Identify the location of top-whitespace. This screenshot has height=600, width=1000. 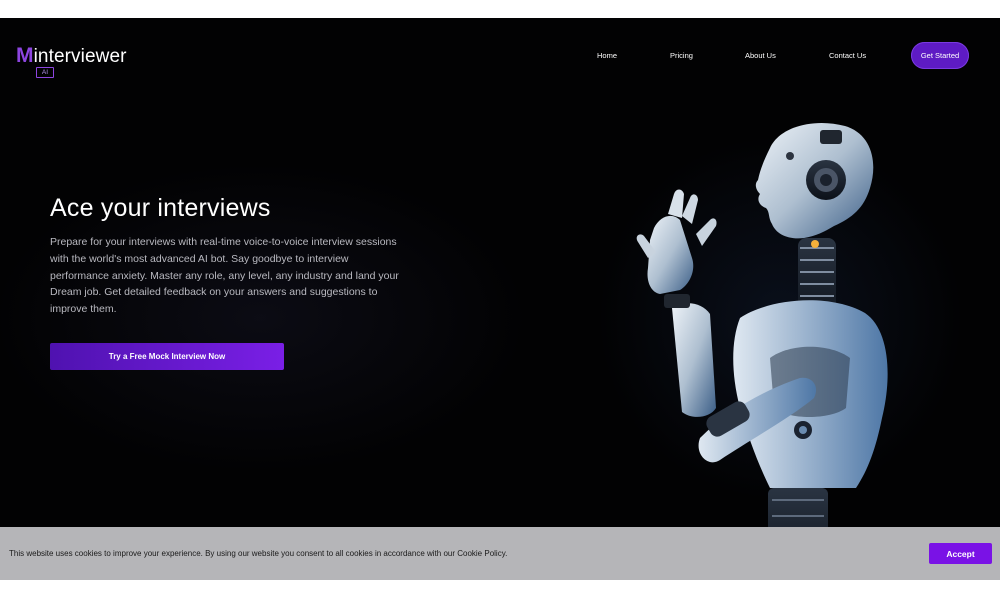
(500, 9).